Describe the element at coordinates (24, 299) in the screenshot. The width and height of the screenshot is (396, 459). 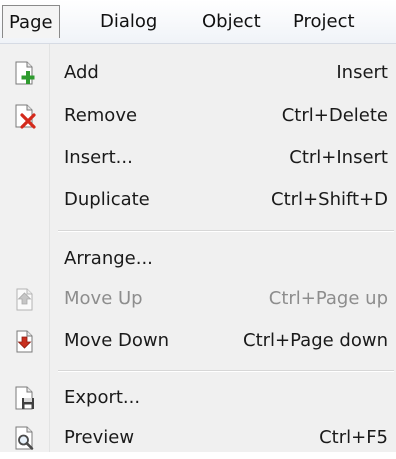
I see `move-up-icon` at that location.